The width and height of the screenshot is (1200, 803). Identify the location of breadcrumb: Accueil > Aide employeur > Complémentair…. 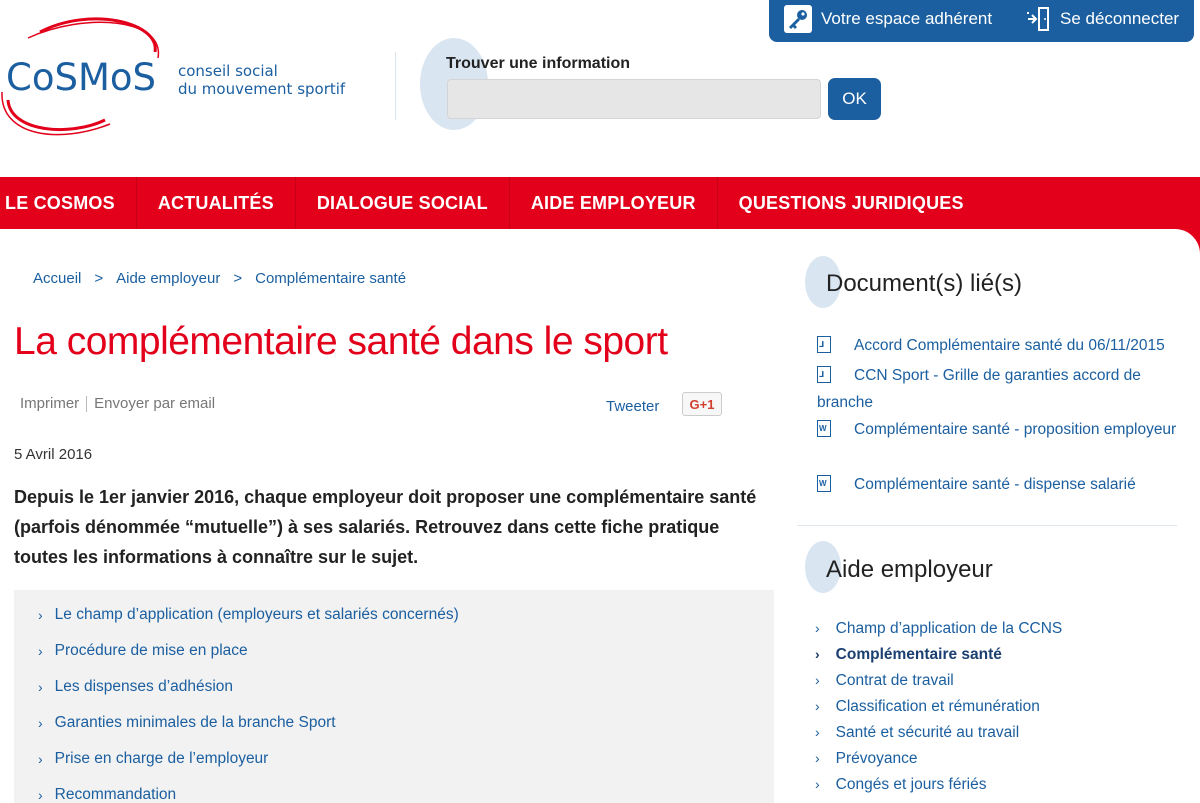
(219, 278).